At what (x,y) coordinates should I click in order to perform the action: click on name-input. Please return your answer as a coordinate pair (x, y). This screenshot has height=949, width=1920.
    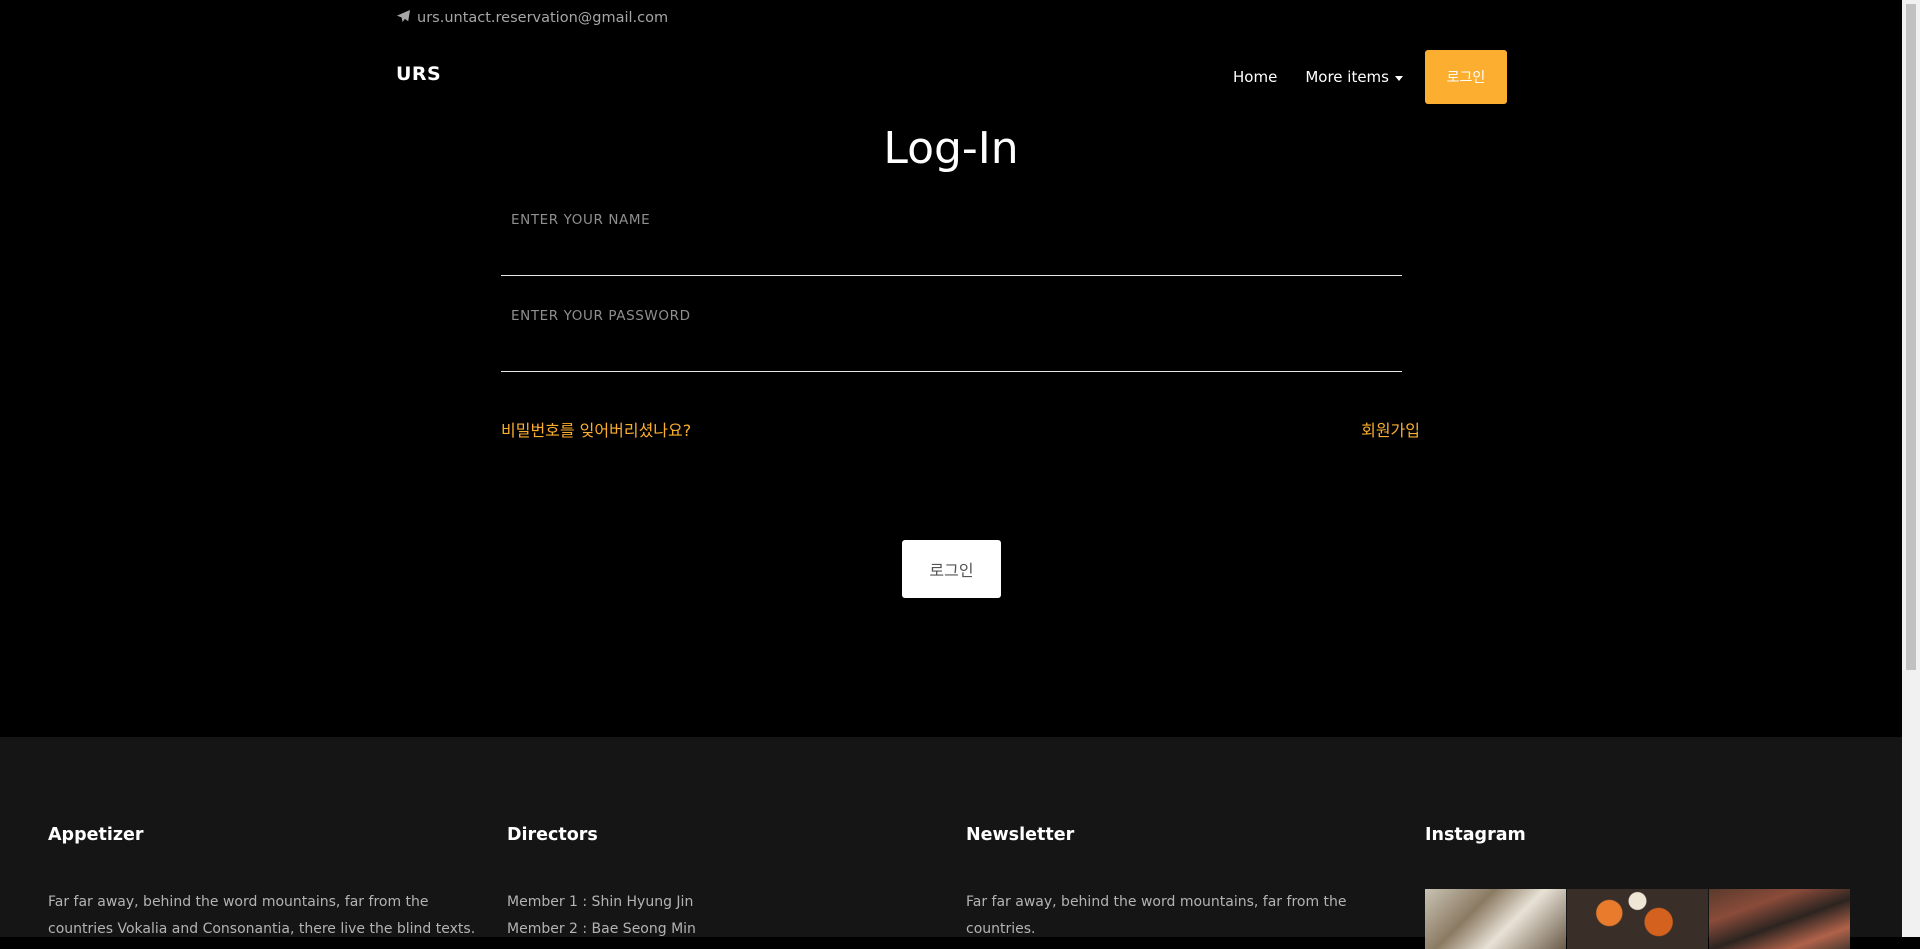
    Looking at the image, I should click on (951, 236).